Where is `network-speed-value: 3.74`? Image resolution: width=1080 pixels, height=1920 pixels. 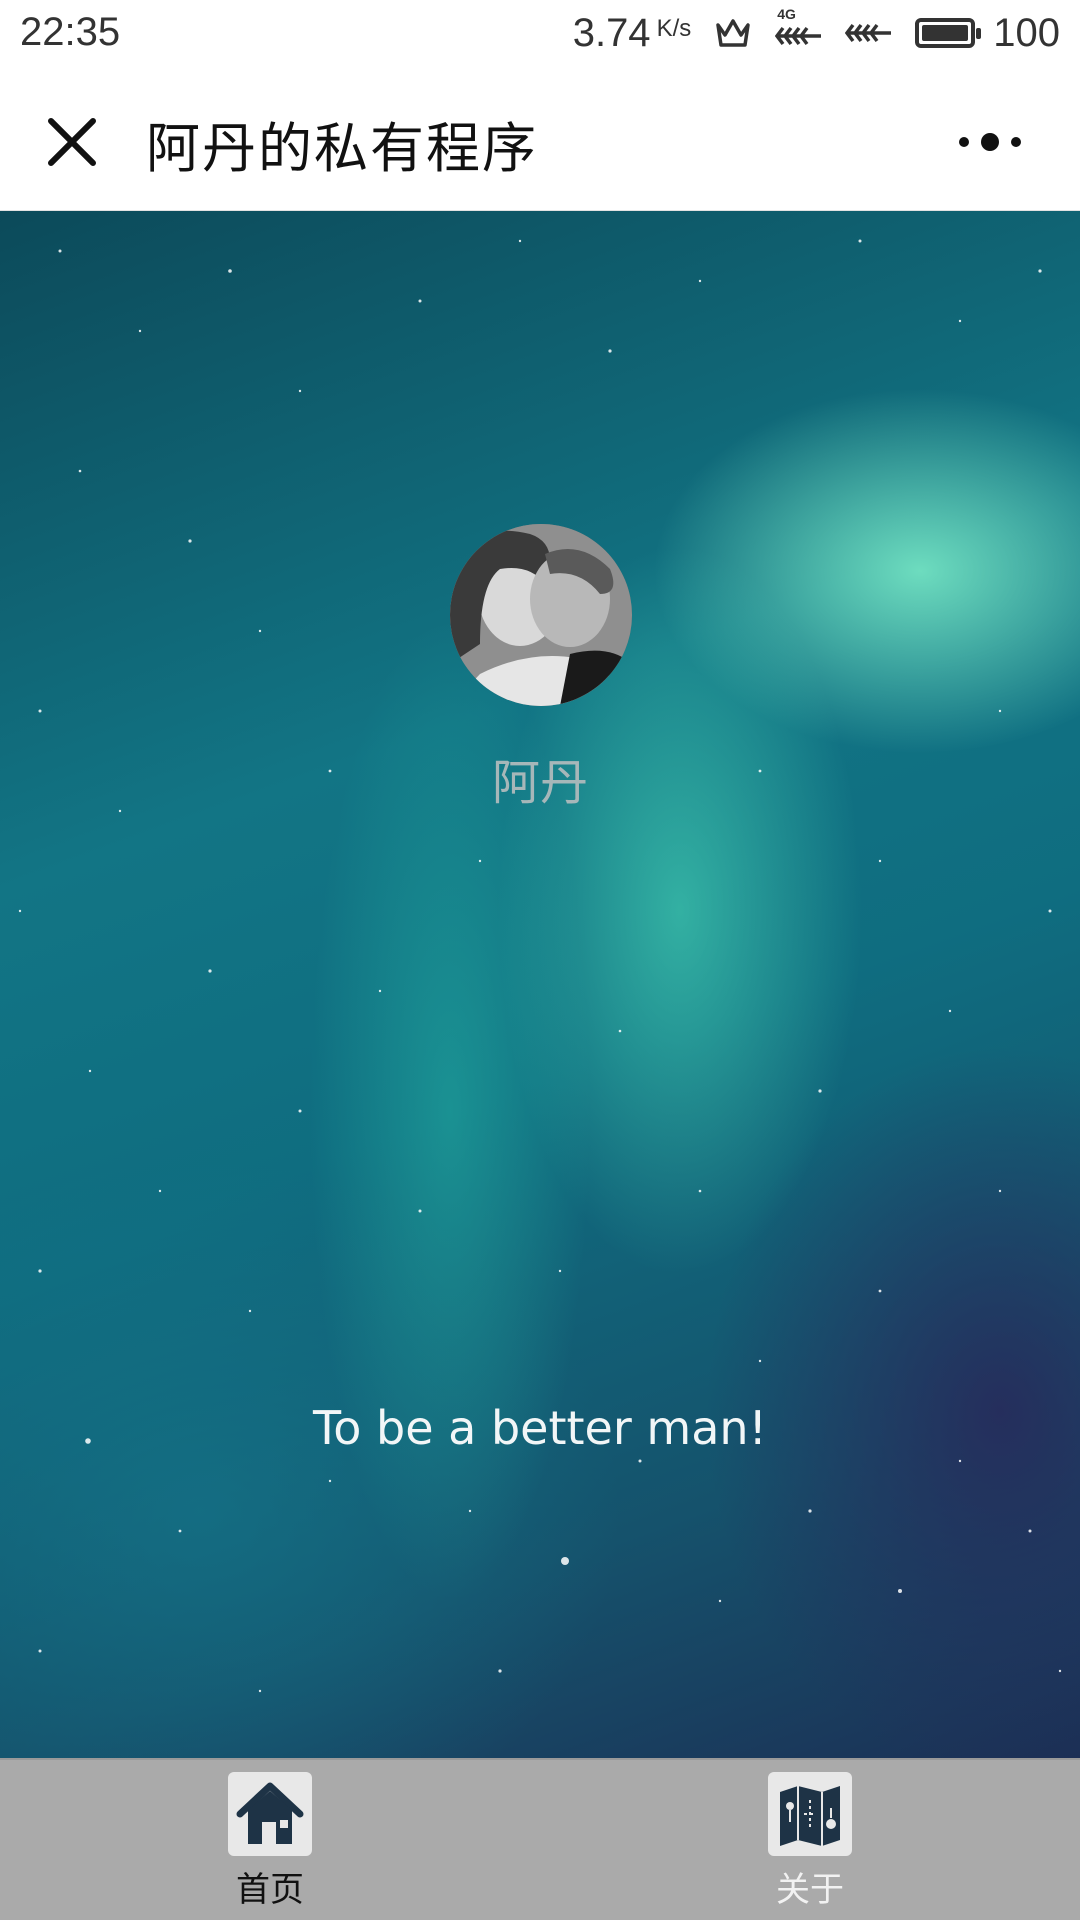
network-speed-value: 3.74 is located at coordinates (611, 32).